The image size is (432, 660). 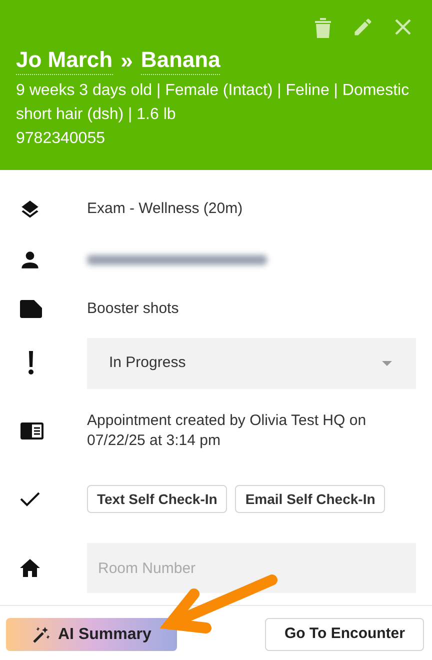 What do you see at coordinates (227, 431) in the screenshot?
I see `created-by-text: Appointment created by Olivia Test HQ on 07/22/25 at 3:14 pm` at bounding box center [227, 431].